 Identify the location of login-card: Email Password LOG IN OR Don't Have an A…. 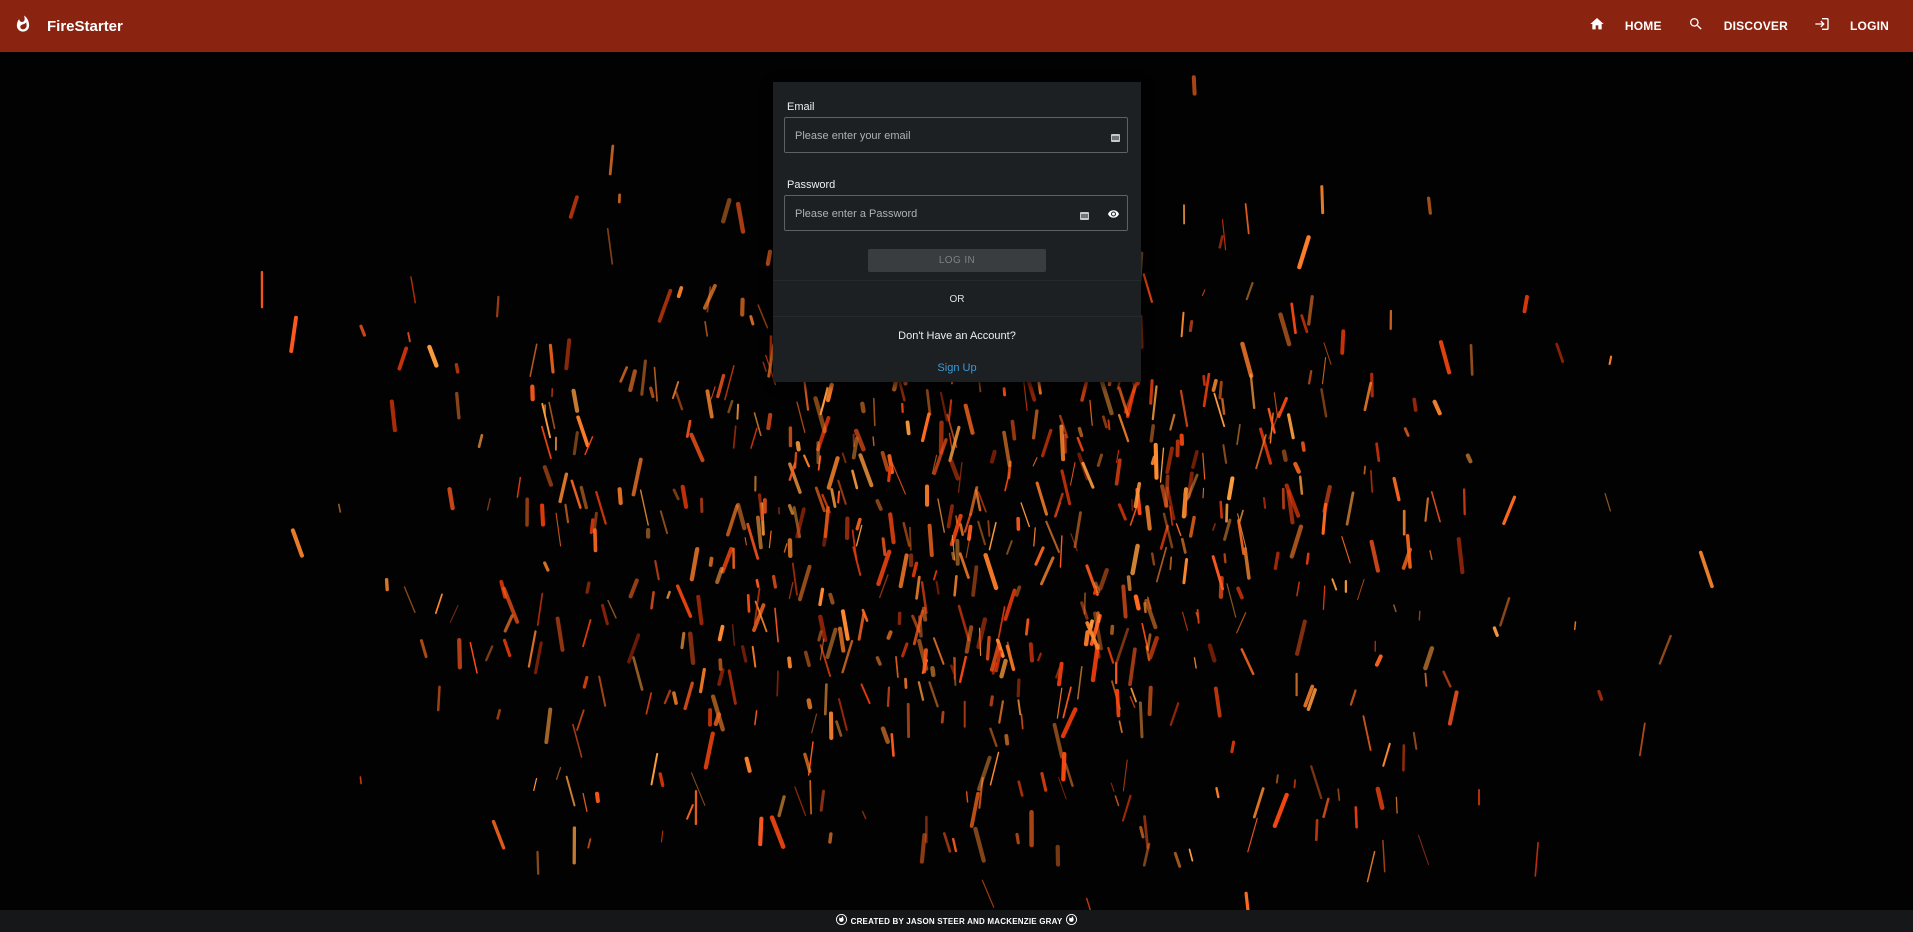
(957, 232).